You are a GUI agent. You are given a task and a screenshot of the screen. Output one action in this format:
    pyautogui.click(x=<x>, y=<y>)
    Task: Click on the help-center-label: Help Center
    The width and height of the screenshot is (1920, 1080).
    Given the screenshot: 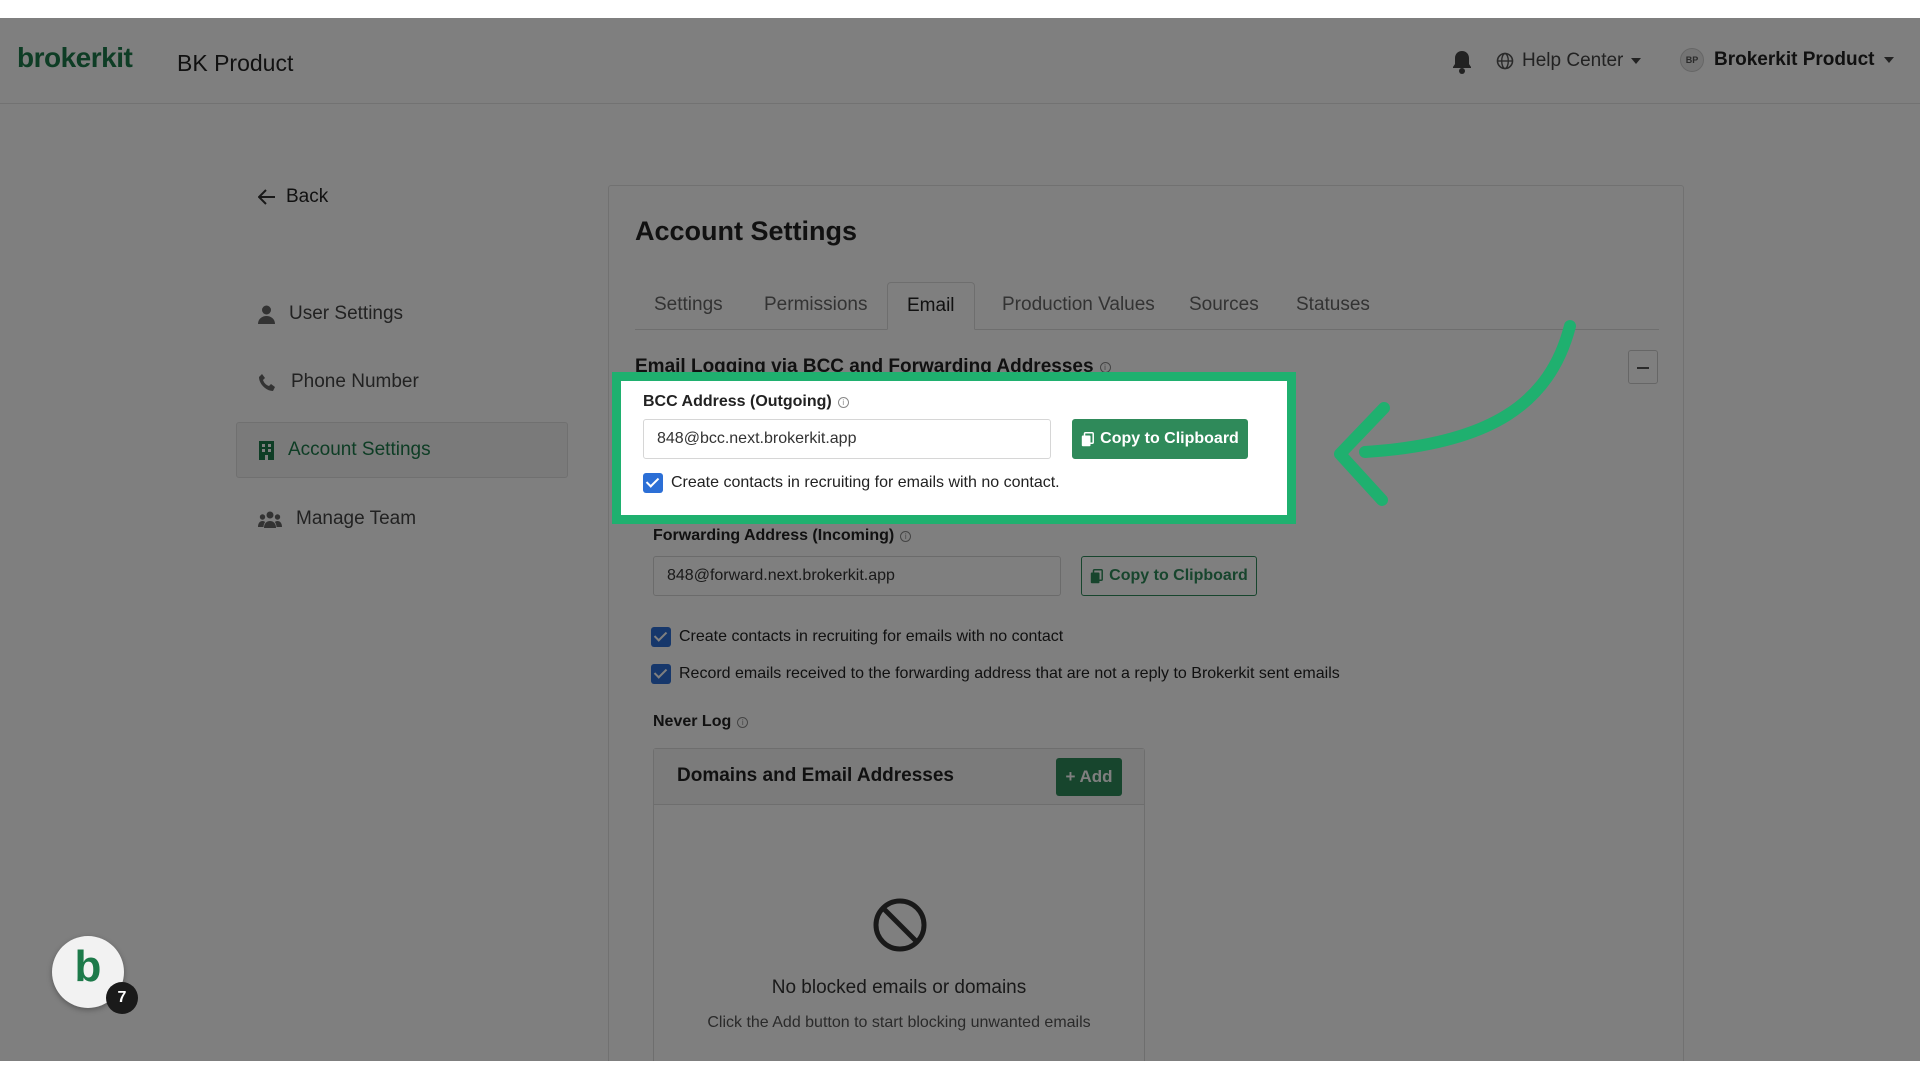 What is the action you would take?
    pyautogui.click(x=1573, y=60)
    